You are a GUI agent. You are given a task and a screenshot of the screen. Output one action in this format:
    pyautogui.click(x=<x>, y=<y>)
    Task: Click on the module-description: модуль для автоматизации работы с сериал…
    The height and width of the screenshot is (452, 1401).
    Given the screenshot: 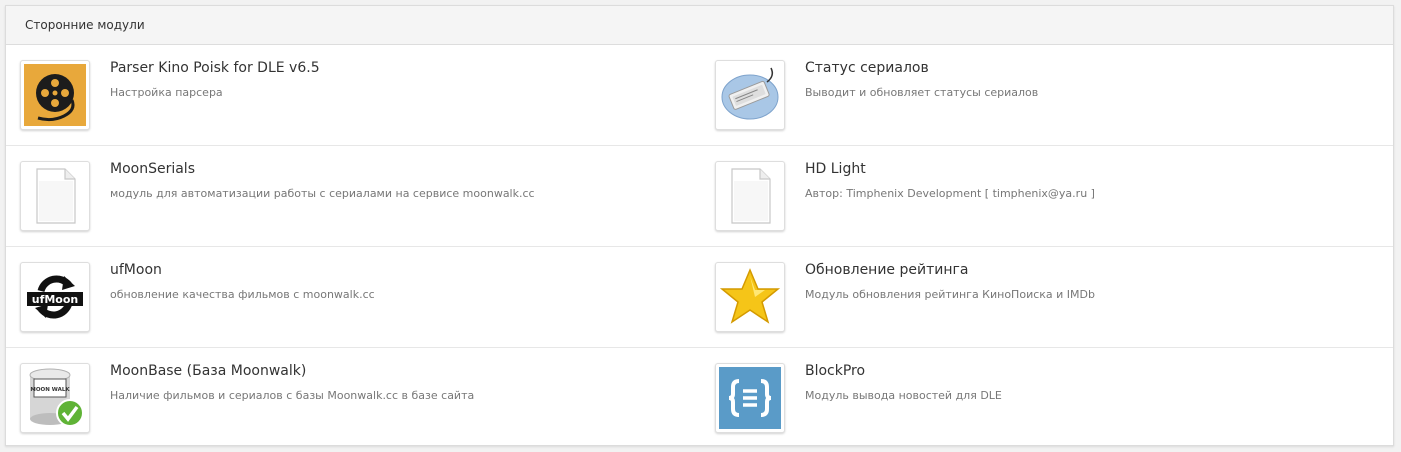 What is the action you would take?
    pyautogui.click(x=322, y=193)
    